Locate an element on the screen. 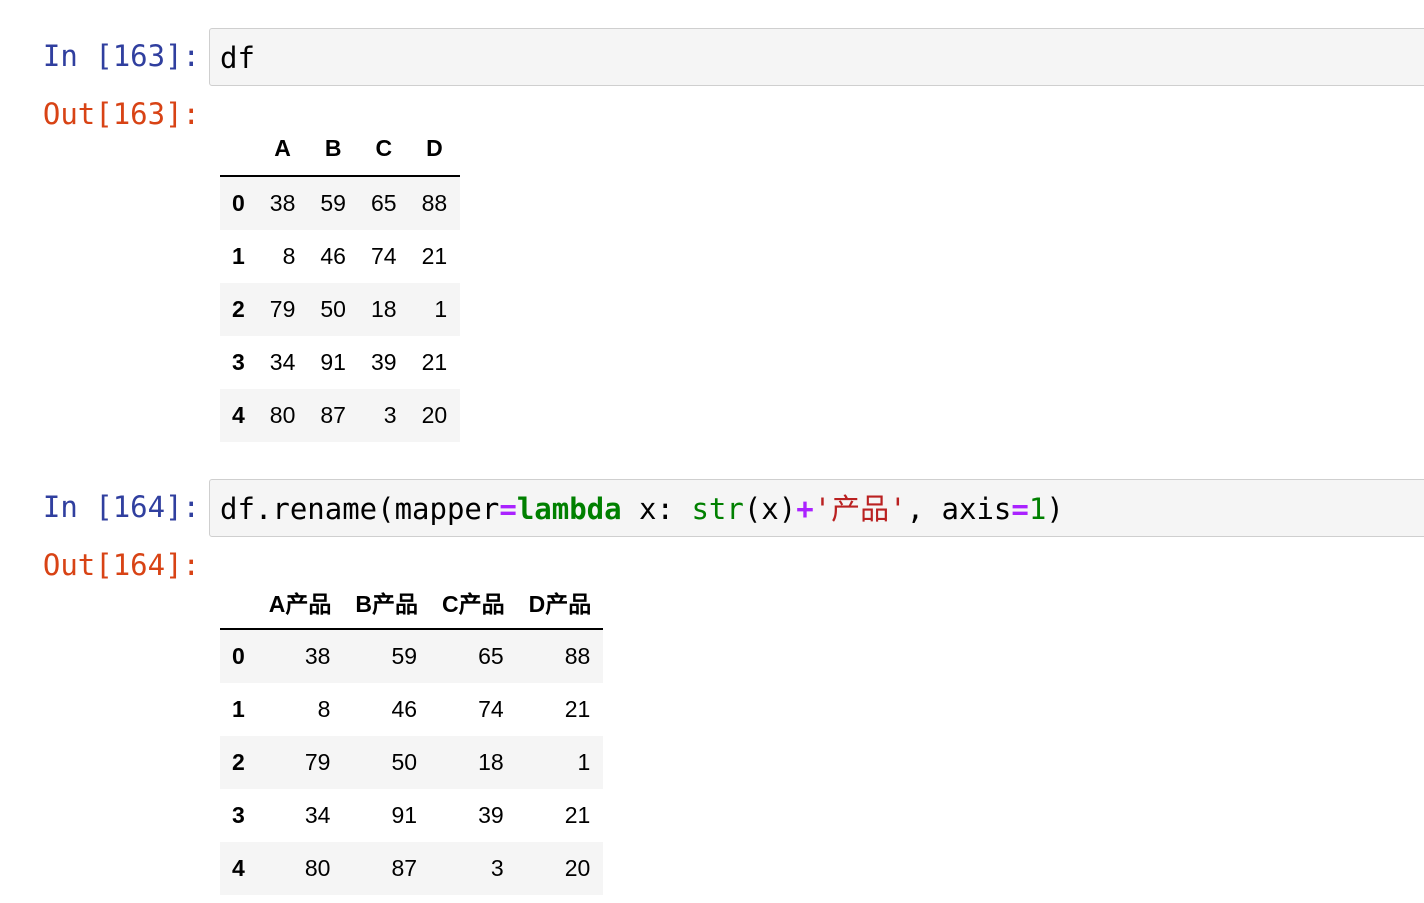  table-header-row: A产品 B产品 C产品 D产品 is located at coordinates (412, 602).